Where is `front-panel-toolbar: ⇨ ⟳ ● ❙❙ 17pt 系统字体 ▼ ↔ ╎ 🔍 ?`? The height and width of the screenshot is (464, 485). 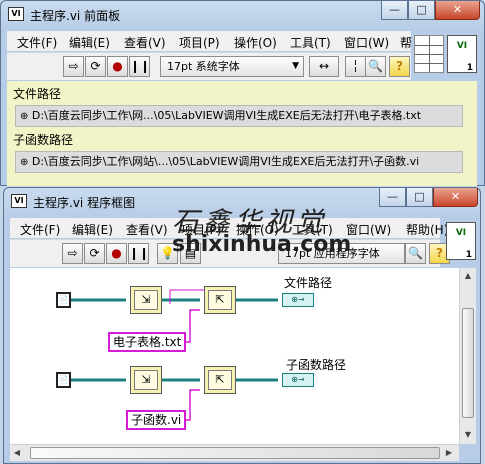 front-panel-toolbar: ⇨ ⟳ ● ❙❙ 17pt 系统字体 ▼ ↔ ╎ 🔍 ? is located at coordinates (209, 66).